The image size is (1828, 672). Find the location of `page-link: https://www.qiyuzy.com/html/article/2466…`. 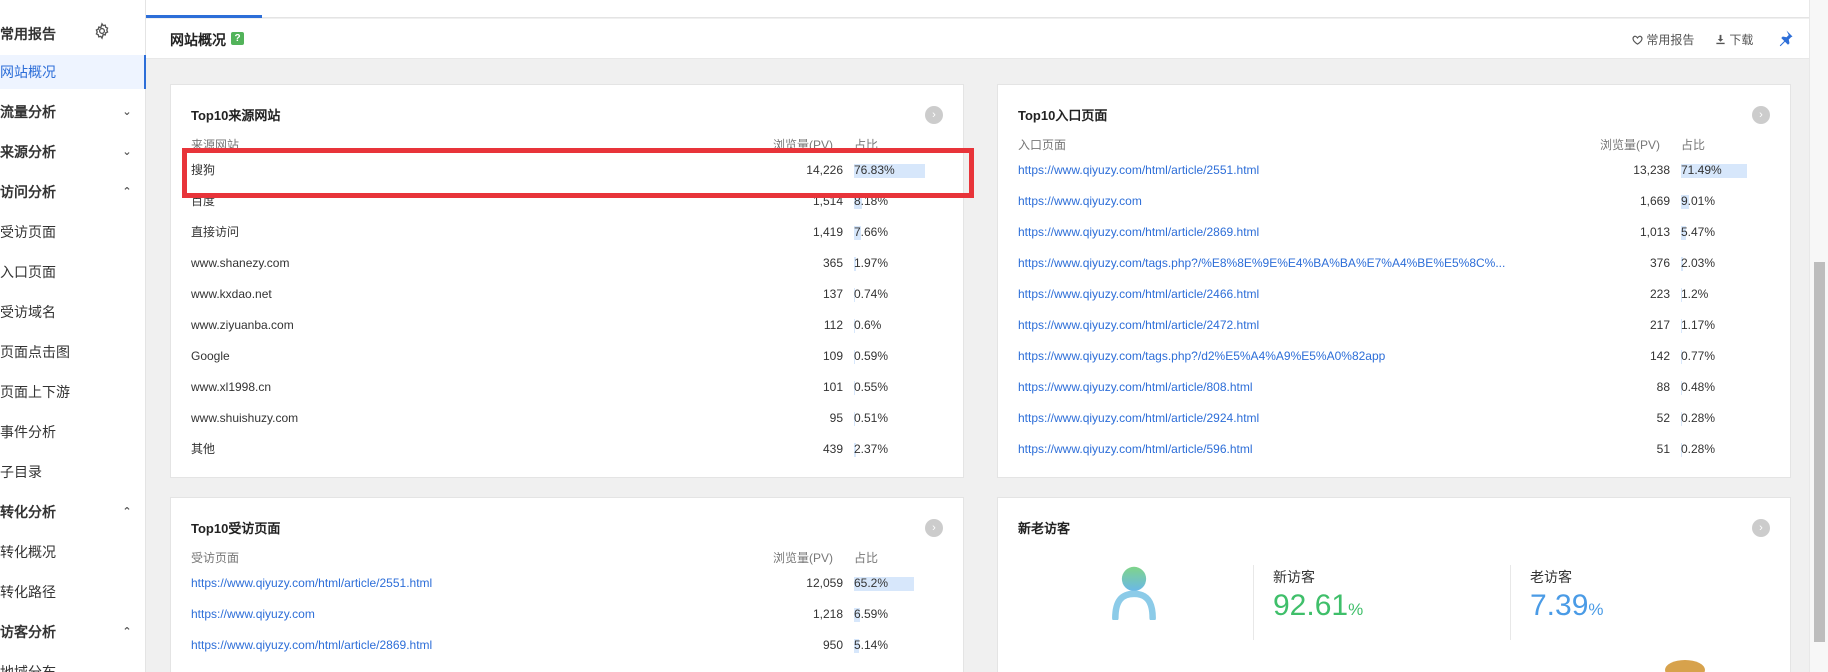

page-link: https://www.qiyuzy.com/html/article/2466… is located at coordinates (1273, 294).